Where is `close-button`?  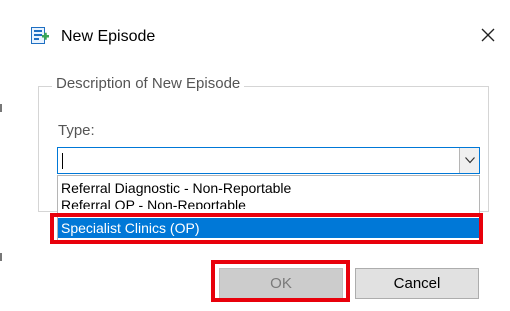 close-button is located at coordinates (488, 35).